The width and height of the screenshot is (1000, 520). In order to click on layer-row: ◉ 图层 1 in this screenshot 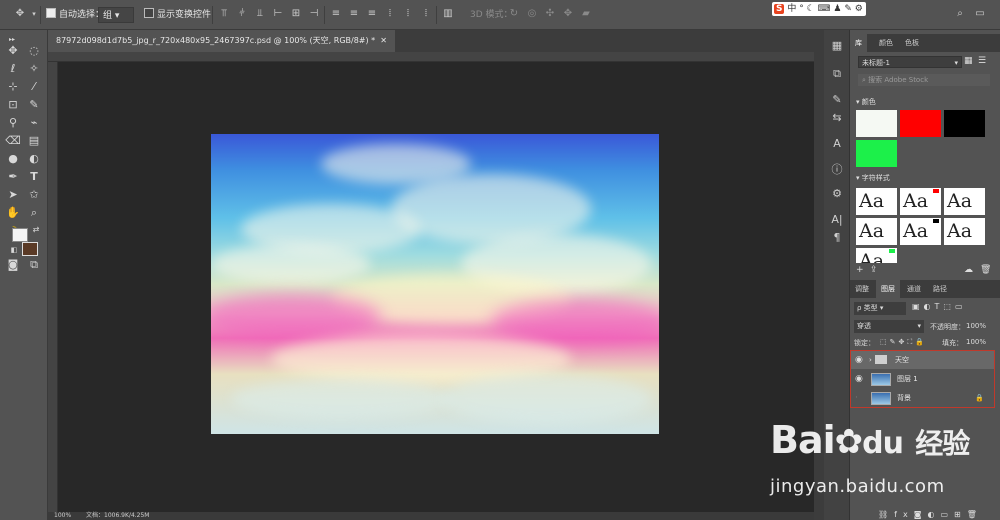, I will do `click(922, 379)`.